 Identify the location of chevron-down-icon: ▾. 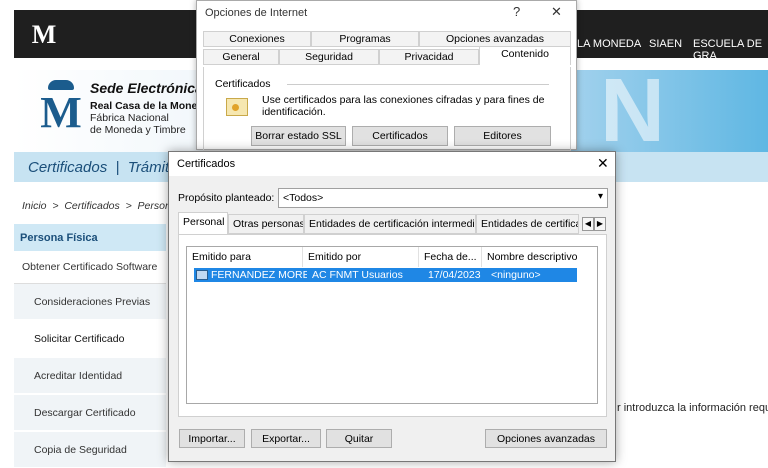
(600, 196).